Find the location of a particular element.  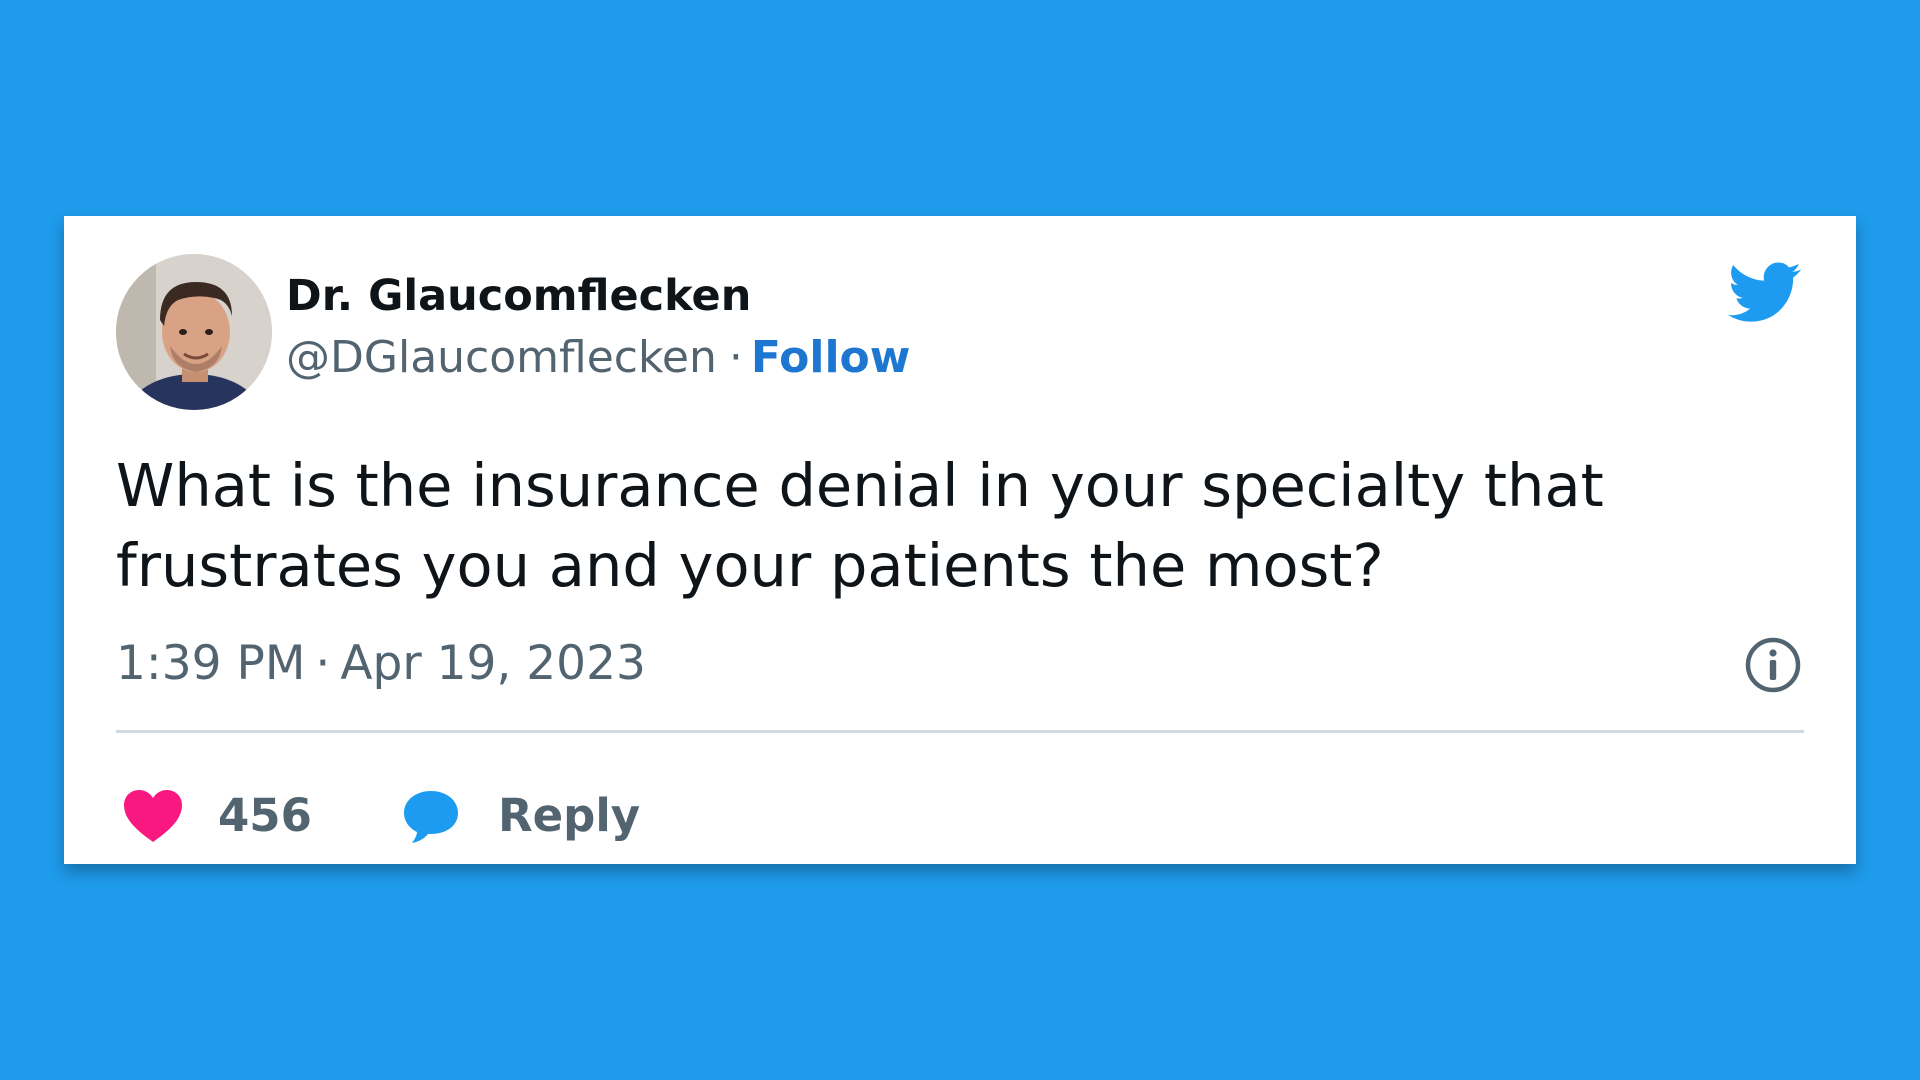

like-button: 456 is located at coordinates (217, 816).